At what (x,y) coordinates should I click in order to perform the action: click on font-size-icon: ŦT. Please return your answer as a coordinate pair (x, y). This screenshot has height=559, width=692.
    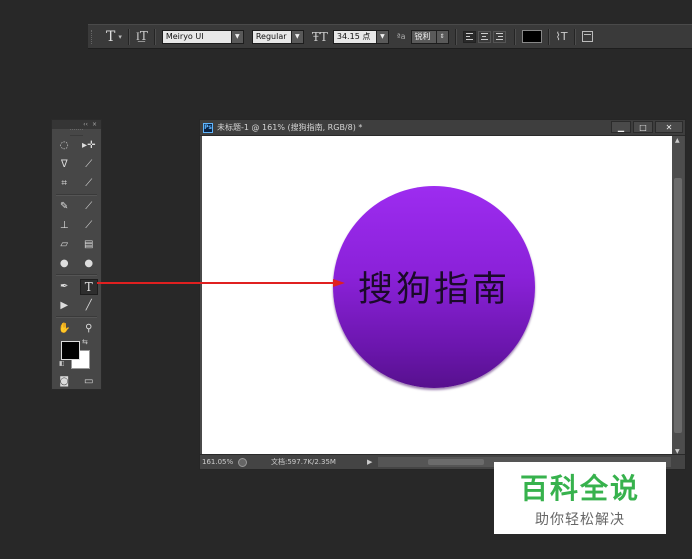
    Looking at the image, I should click on (319, 36).